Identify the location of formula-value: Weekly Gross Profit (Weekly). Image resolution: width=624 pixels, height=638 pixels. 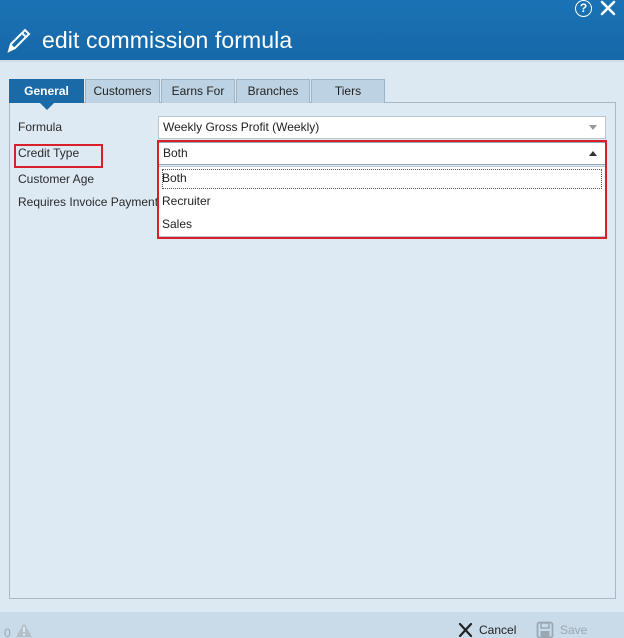
(241, 127).